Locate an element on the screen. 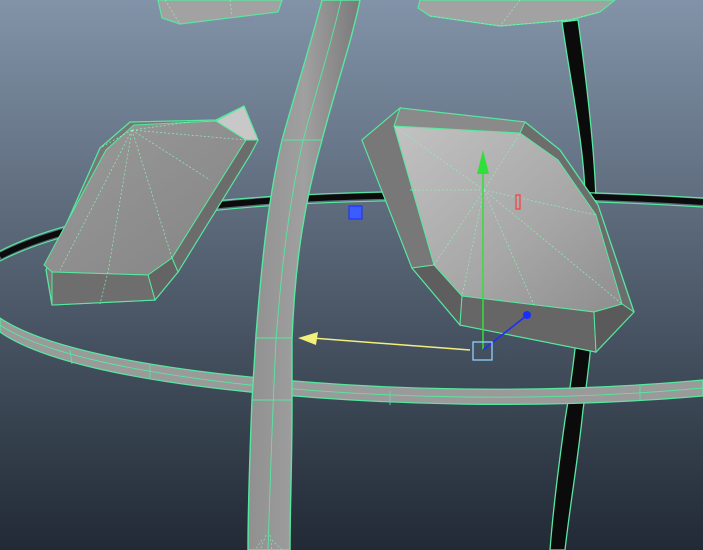 The image size is (703, 550). z-axis-handle-icon is located at coordinates (527, 315).